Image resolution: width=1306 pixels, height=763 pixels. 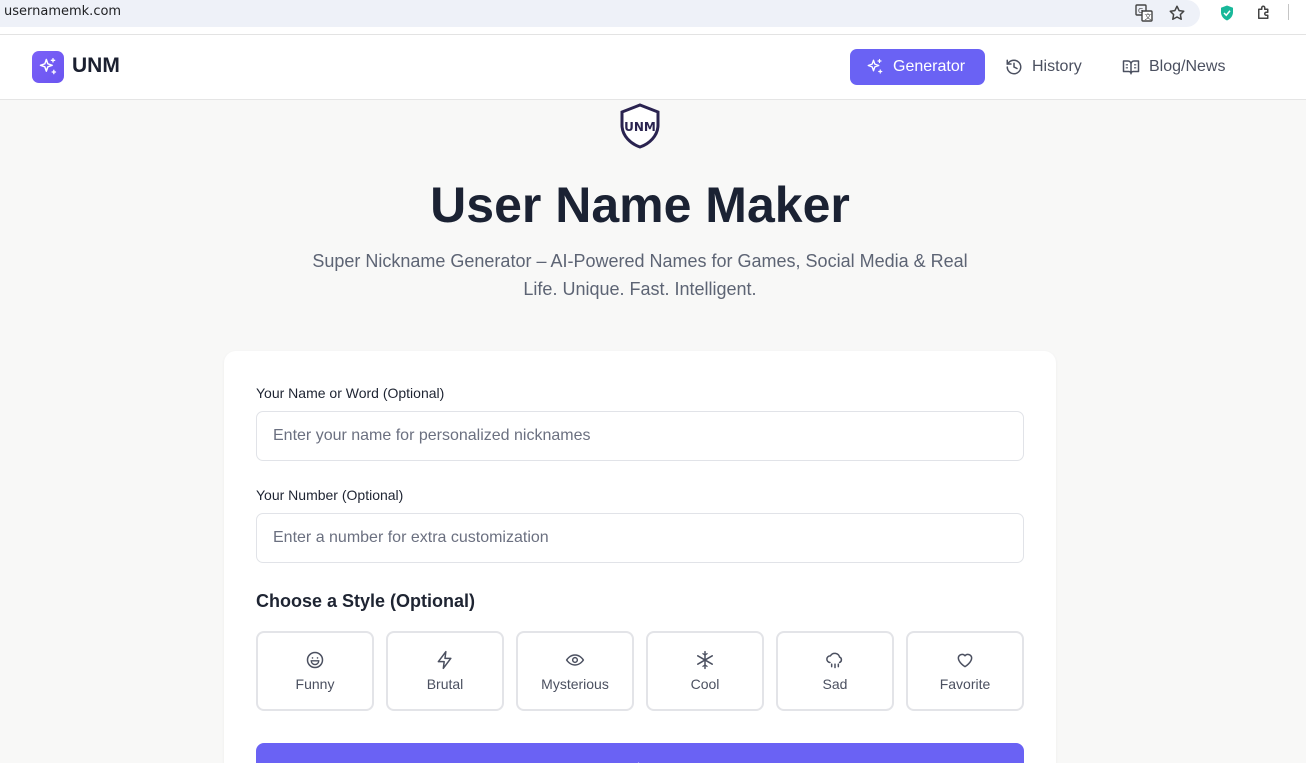 I want to click on nav-generator: Generator, so click(x=917, y=67).